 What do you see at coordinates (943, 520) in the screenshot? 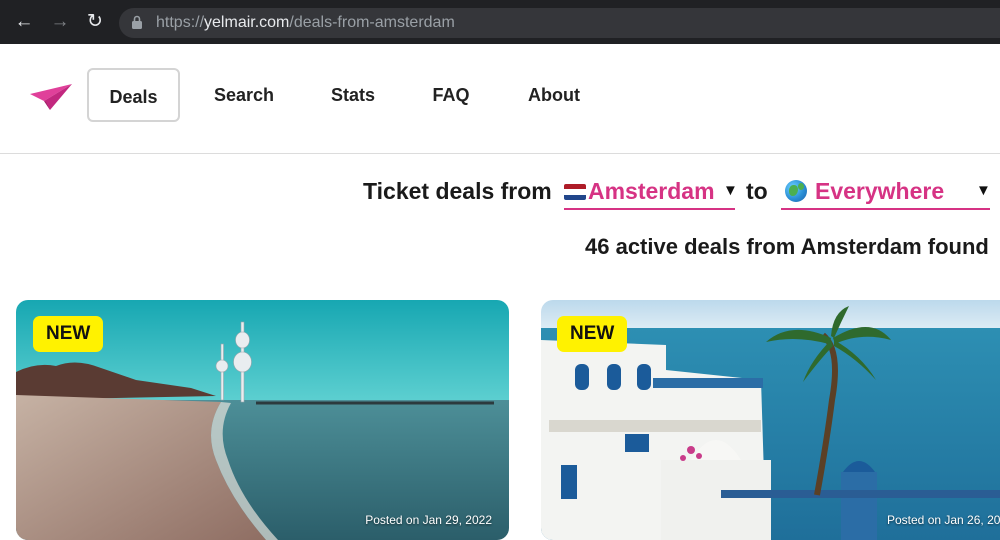
I see `posted-date: Posted on Jan 26, 20` at bounding box center [943, 520].